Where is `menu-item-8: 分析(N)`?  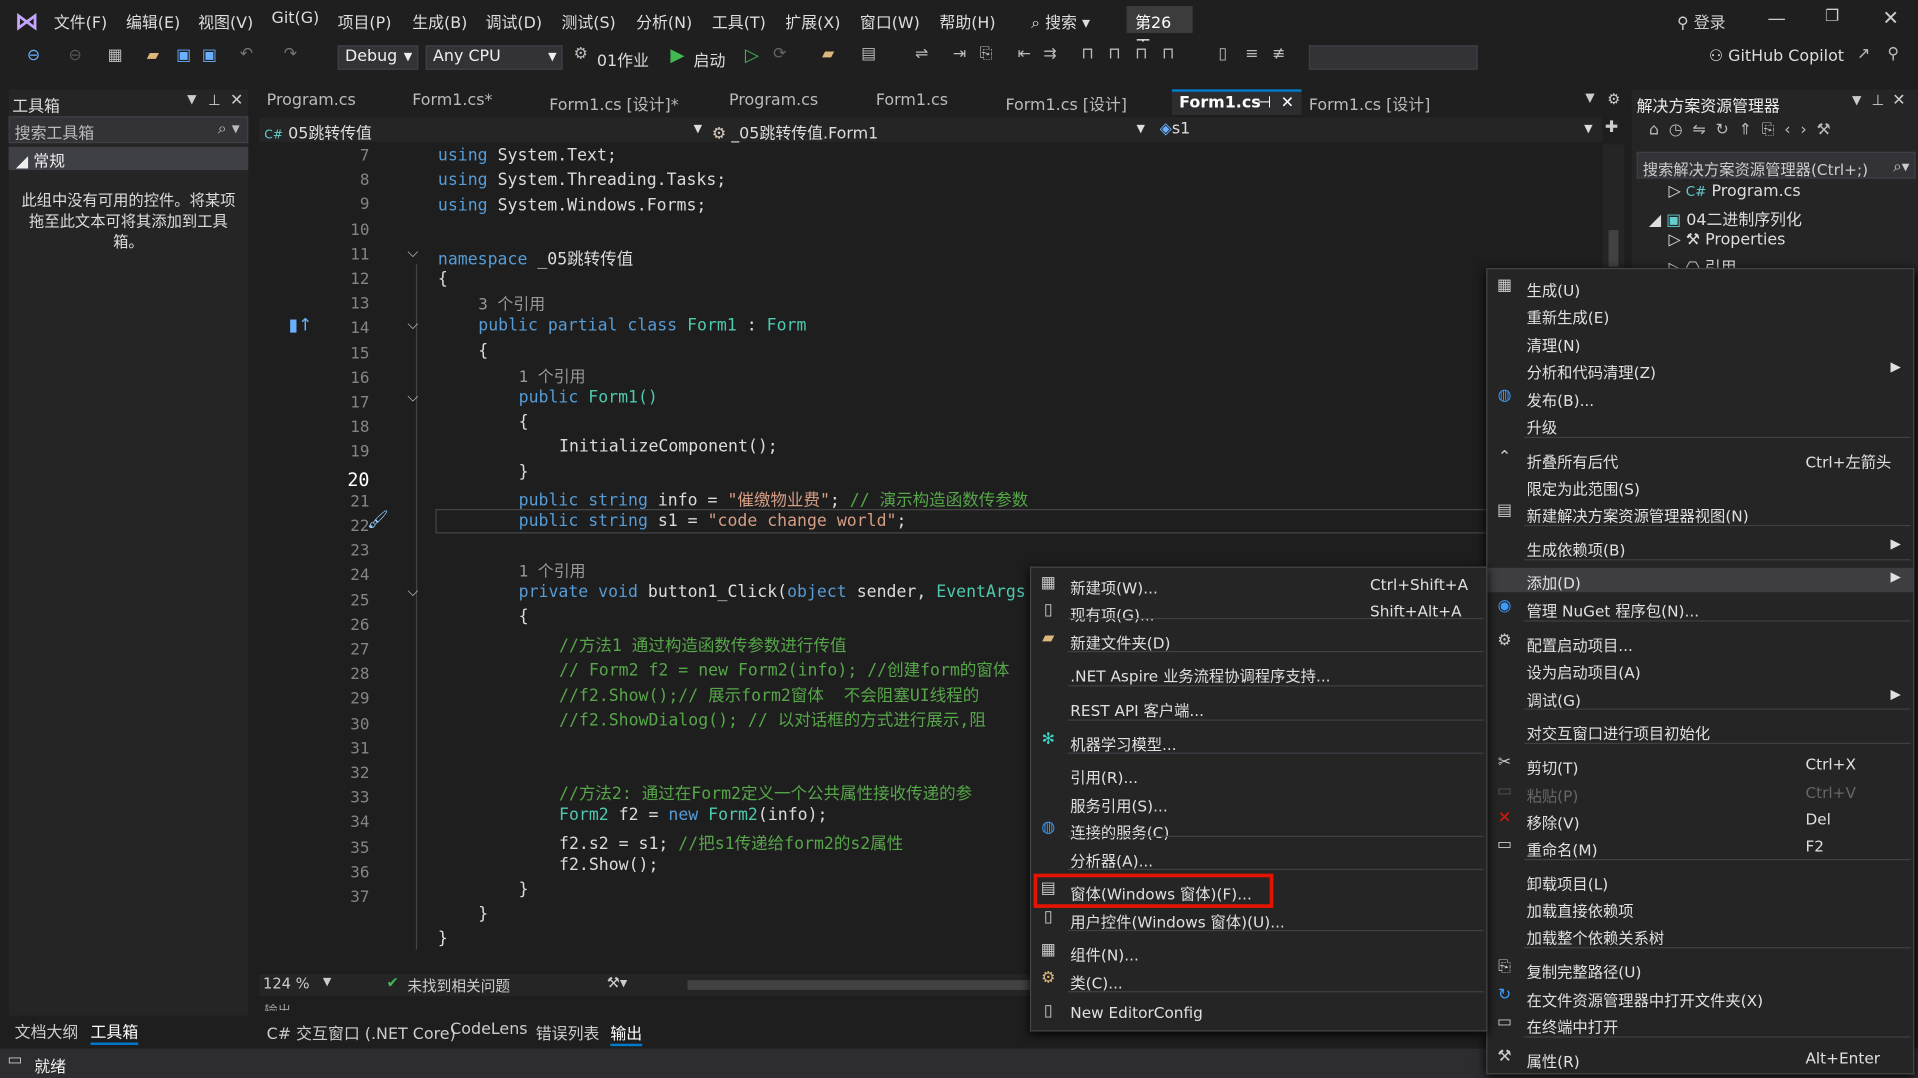 menu-item-8: 分析(N) is located at coordinates (664, 21).